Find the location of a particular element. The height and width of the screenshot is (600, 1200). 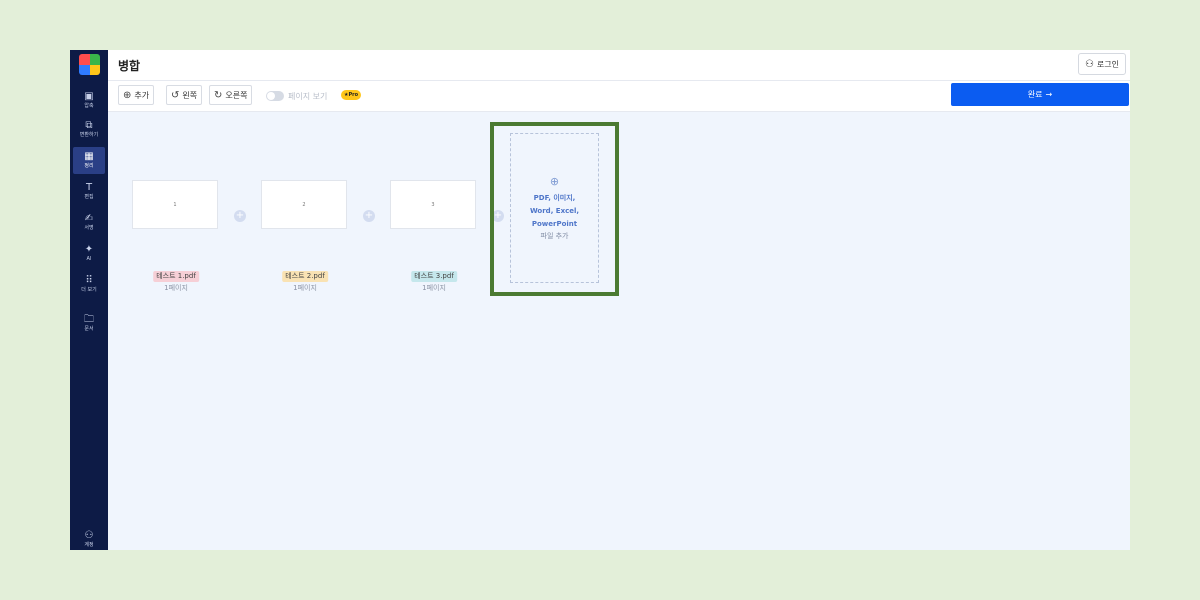

file-thumbnail: 2 is located at coordinates (304, 204).